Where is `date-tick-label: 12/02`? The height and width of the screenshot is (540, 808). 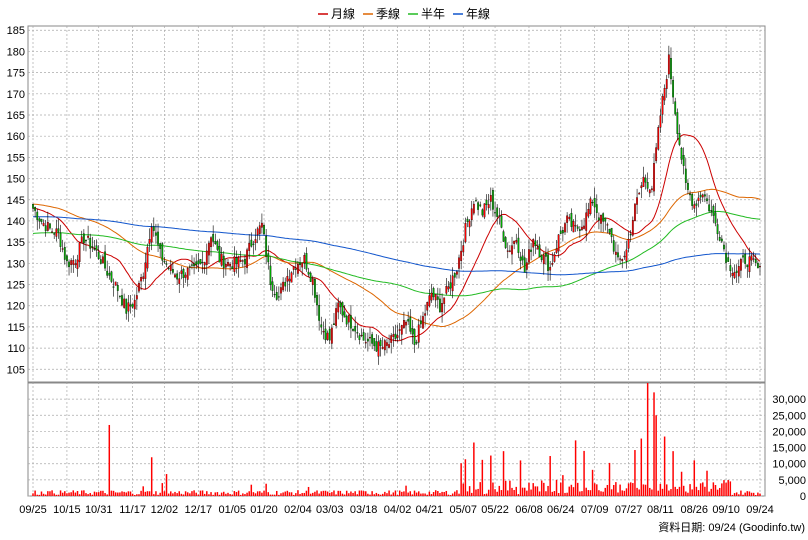 date-tick-label: 12/02 is located at coordinates (165, 510).